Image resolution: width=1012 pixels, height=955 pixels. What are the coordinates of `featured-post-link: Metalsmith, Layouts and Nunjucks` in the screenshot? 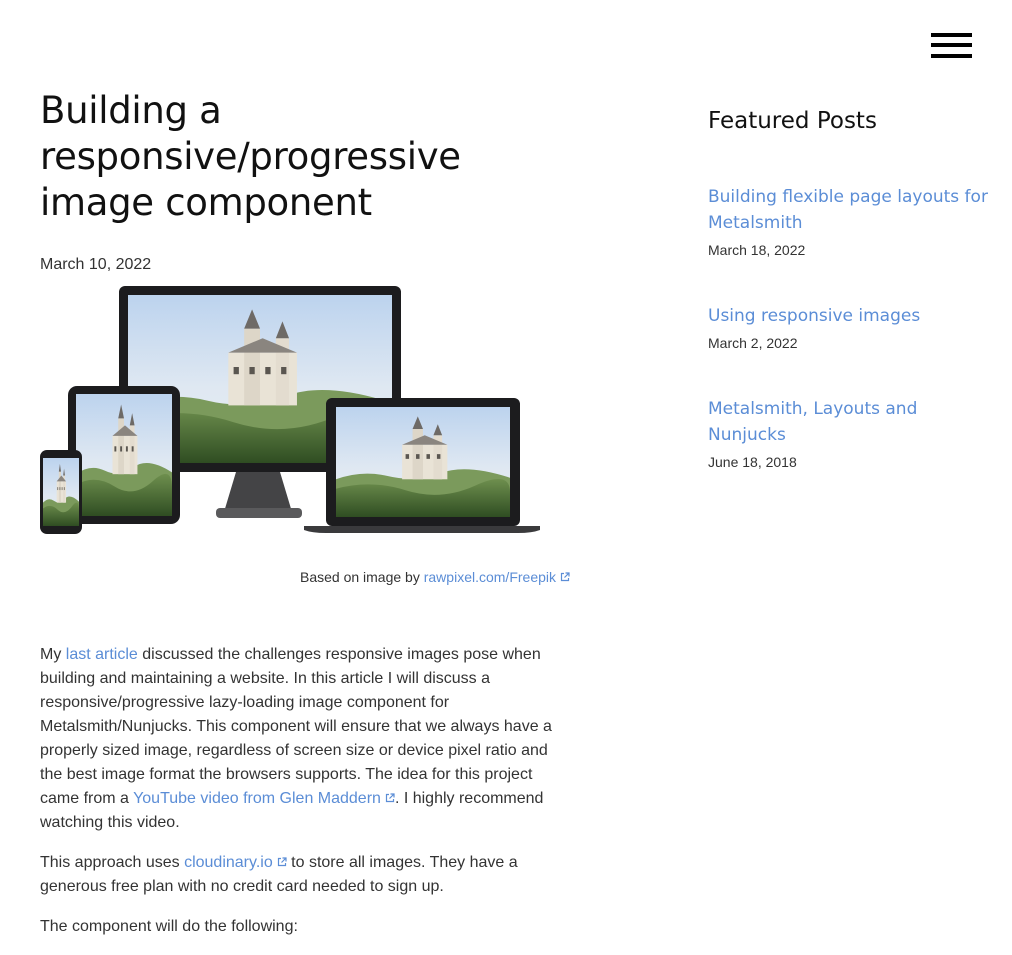 It's located at (853, 422).